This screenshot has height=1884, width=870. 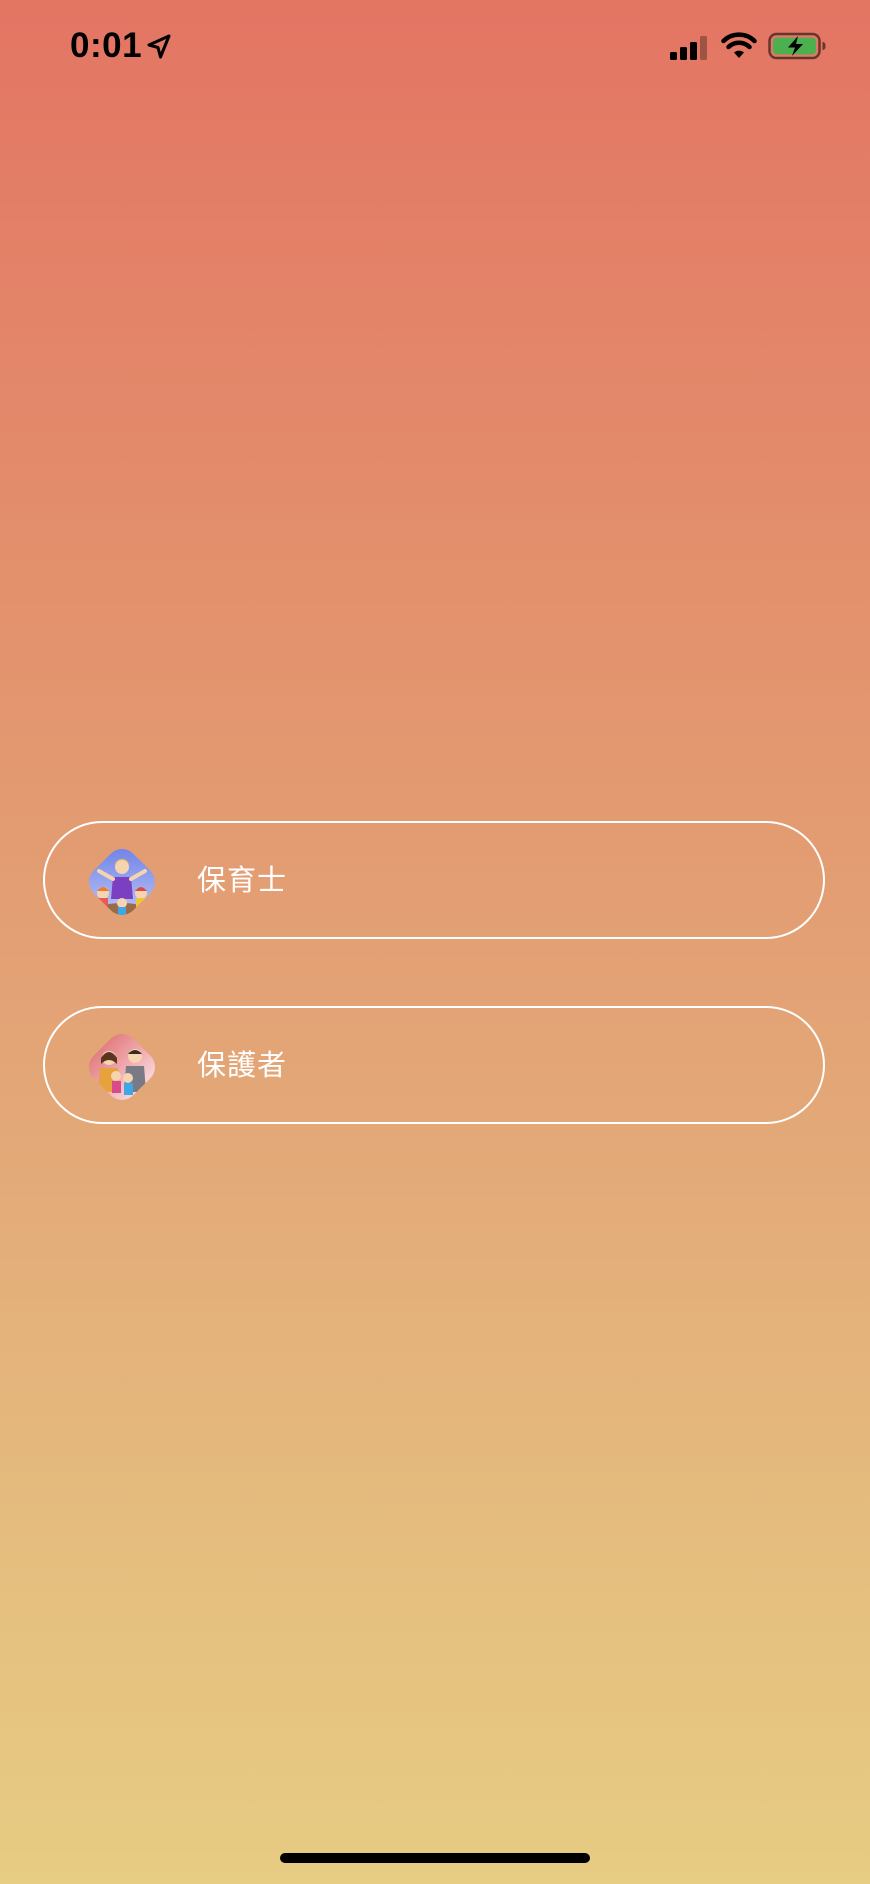 What do you see at coordinates (435, 48) in the screenshot?
I see `status-bar: 0:01` at bounding box center [435, 48].